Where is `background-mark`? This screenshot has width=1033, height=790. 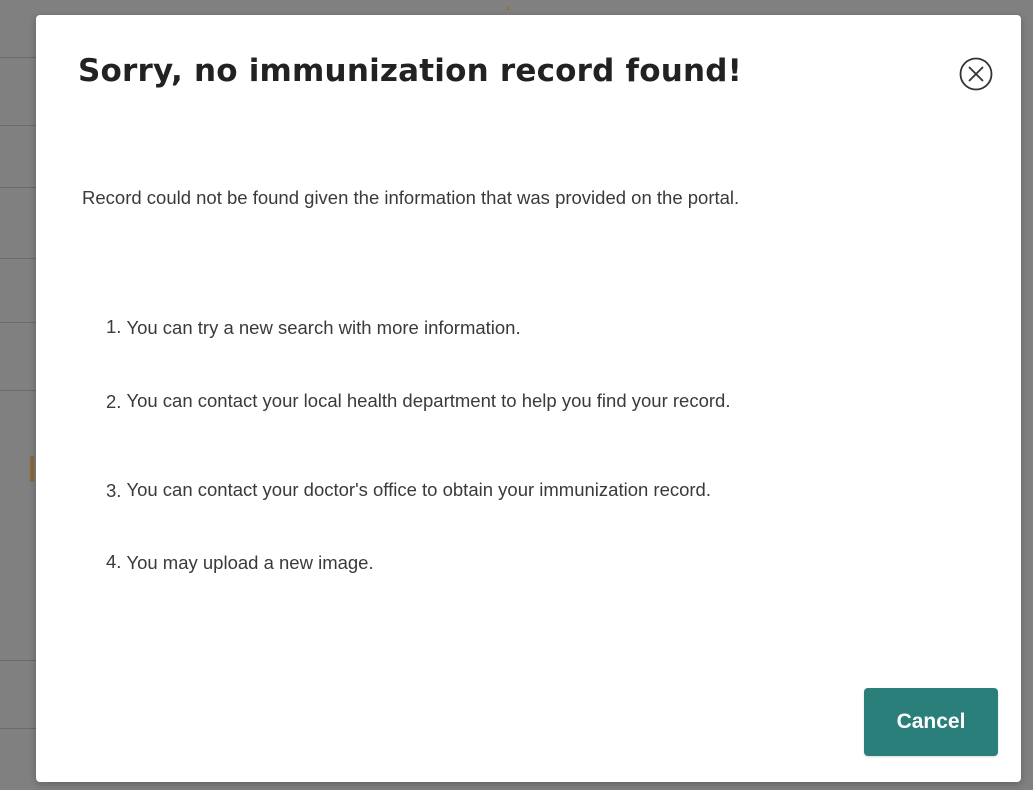
background-mark is located at coordinates (508, 8).